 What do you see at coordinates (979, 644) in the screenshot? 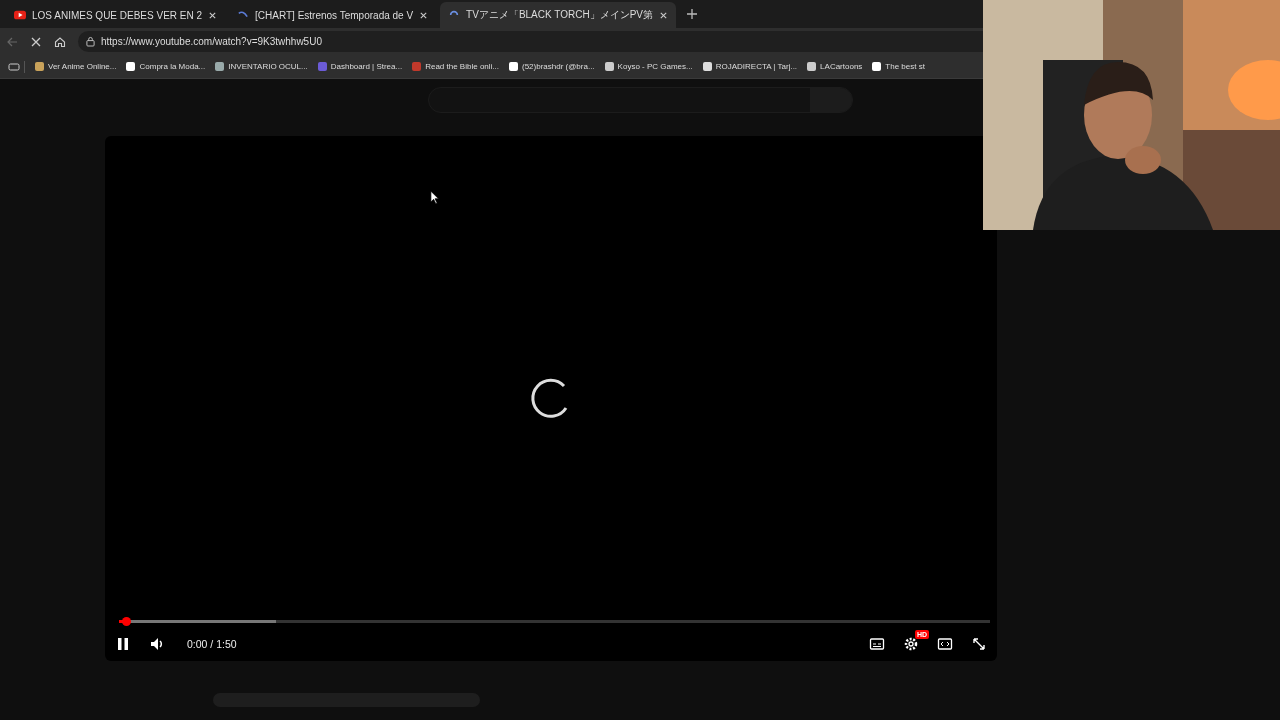
I see `fullscreen-icon` at bounding box center [979, 644].